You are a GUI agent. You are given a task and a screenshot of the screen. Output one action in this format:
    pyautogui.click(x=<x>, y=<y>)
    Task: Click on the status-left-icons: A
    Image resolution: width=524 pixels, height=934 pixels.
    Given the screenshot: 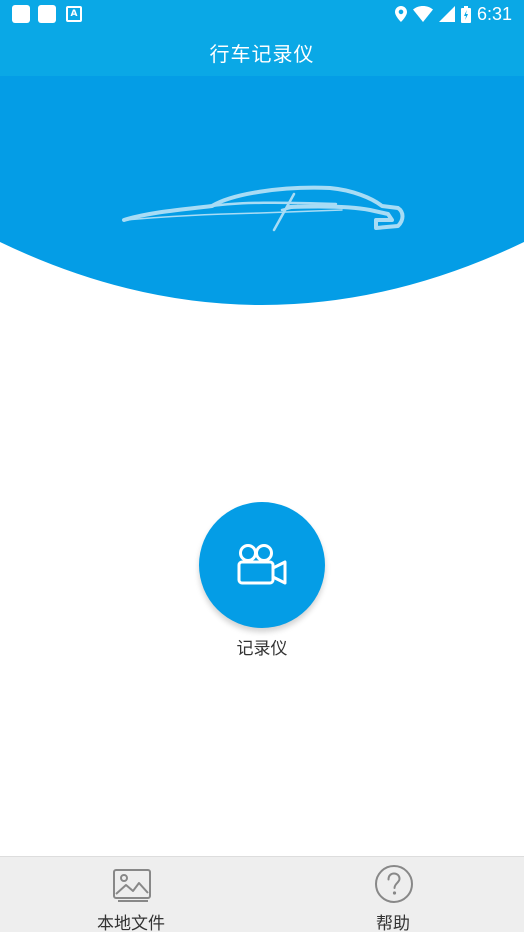 What is the action you would take?
    pyautogui.click(x=47, y=14)
    